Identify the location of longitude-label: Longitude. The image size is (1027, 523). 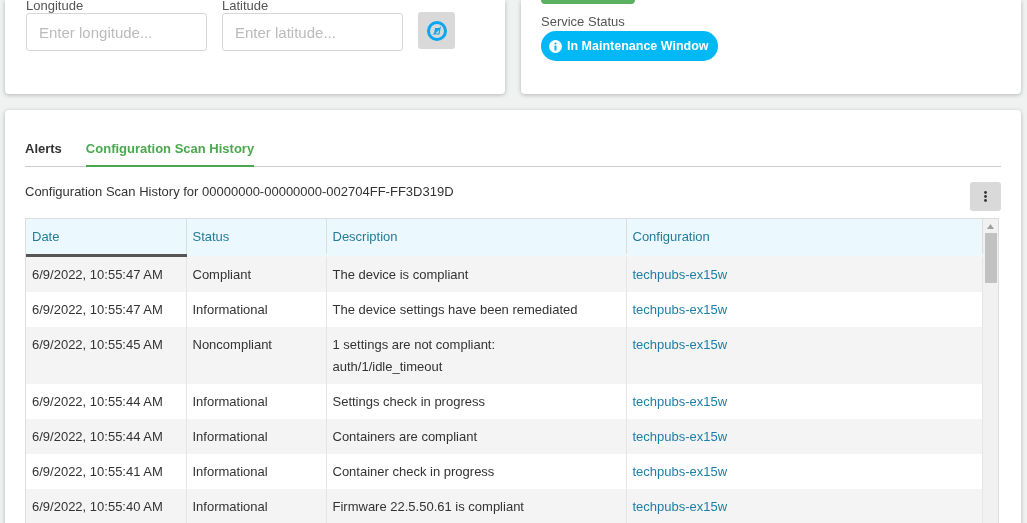
(55, 6).